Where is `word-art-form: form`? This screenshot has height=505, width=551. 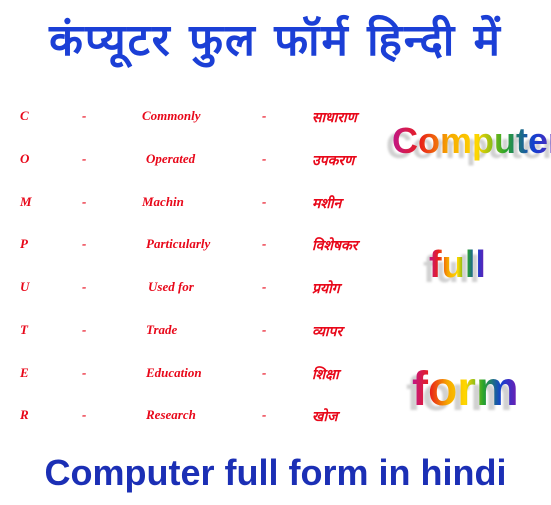
word-art-form: form is located at coordinates (465, 389).